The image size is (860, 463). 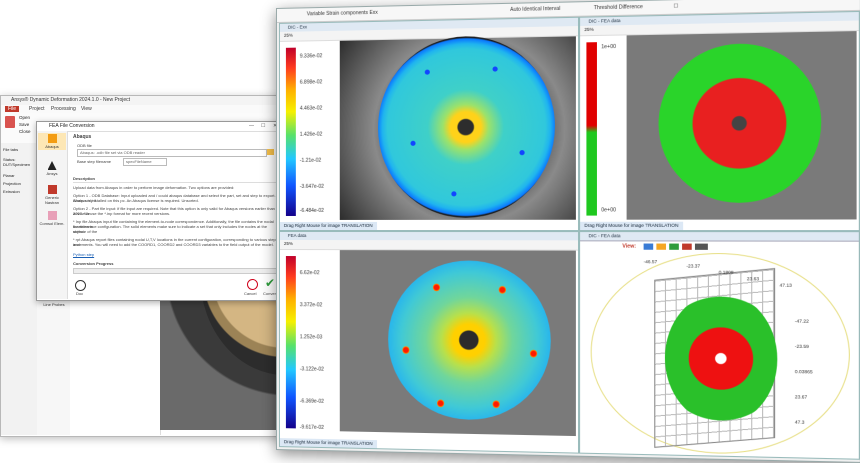 What do you see at coordinates (469, 340) in the screenshot?
I see `fea-disk` at bounding box center [469, 340].